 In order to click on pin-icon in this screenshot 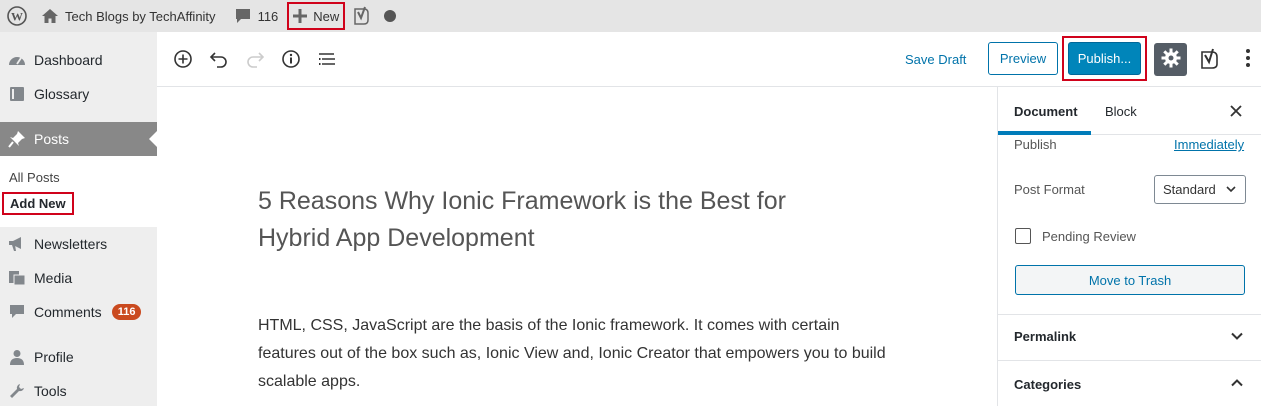, I will do `click(17, 139)`.